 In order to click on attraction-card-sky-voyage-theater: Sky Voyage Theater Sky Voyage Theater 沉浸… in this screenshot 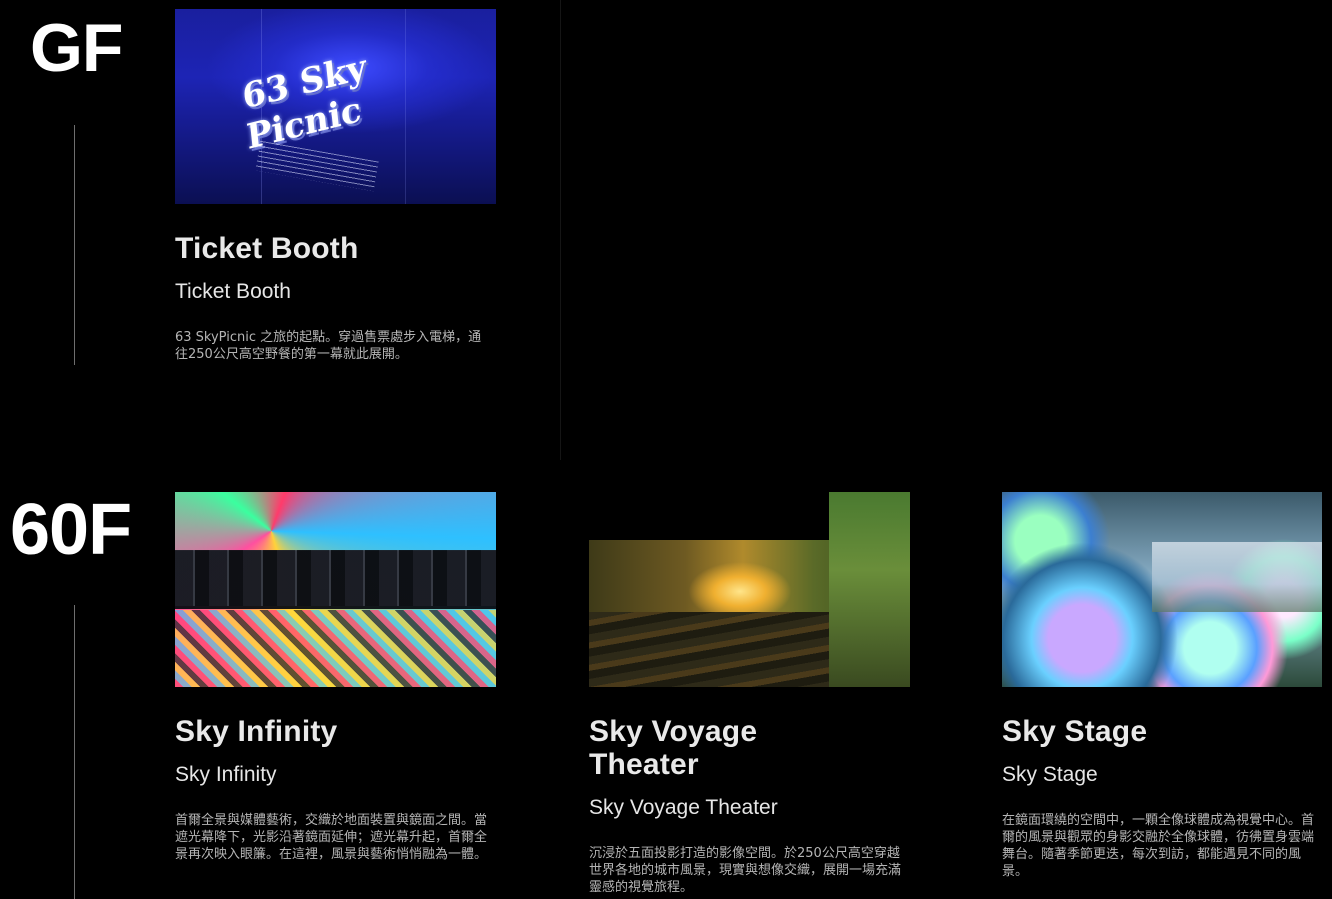, I will do `click(754, 694)`.